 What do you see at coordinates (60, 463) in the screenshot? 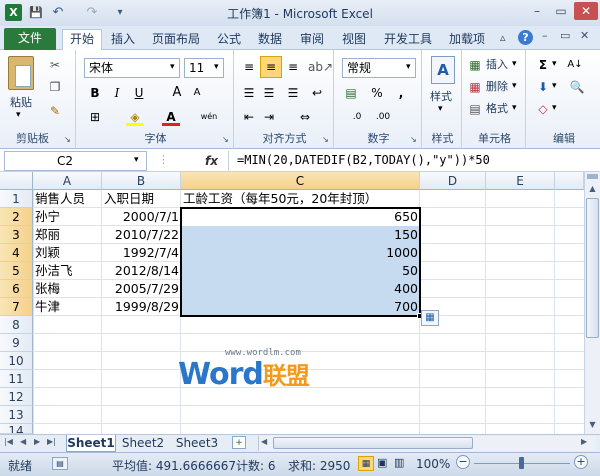
I see `macro-record-icon: ▤` at bounding box center [60, 463].